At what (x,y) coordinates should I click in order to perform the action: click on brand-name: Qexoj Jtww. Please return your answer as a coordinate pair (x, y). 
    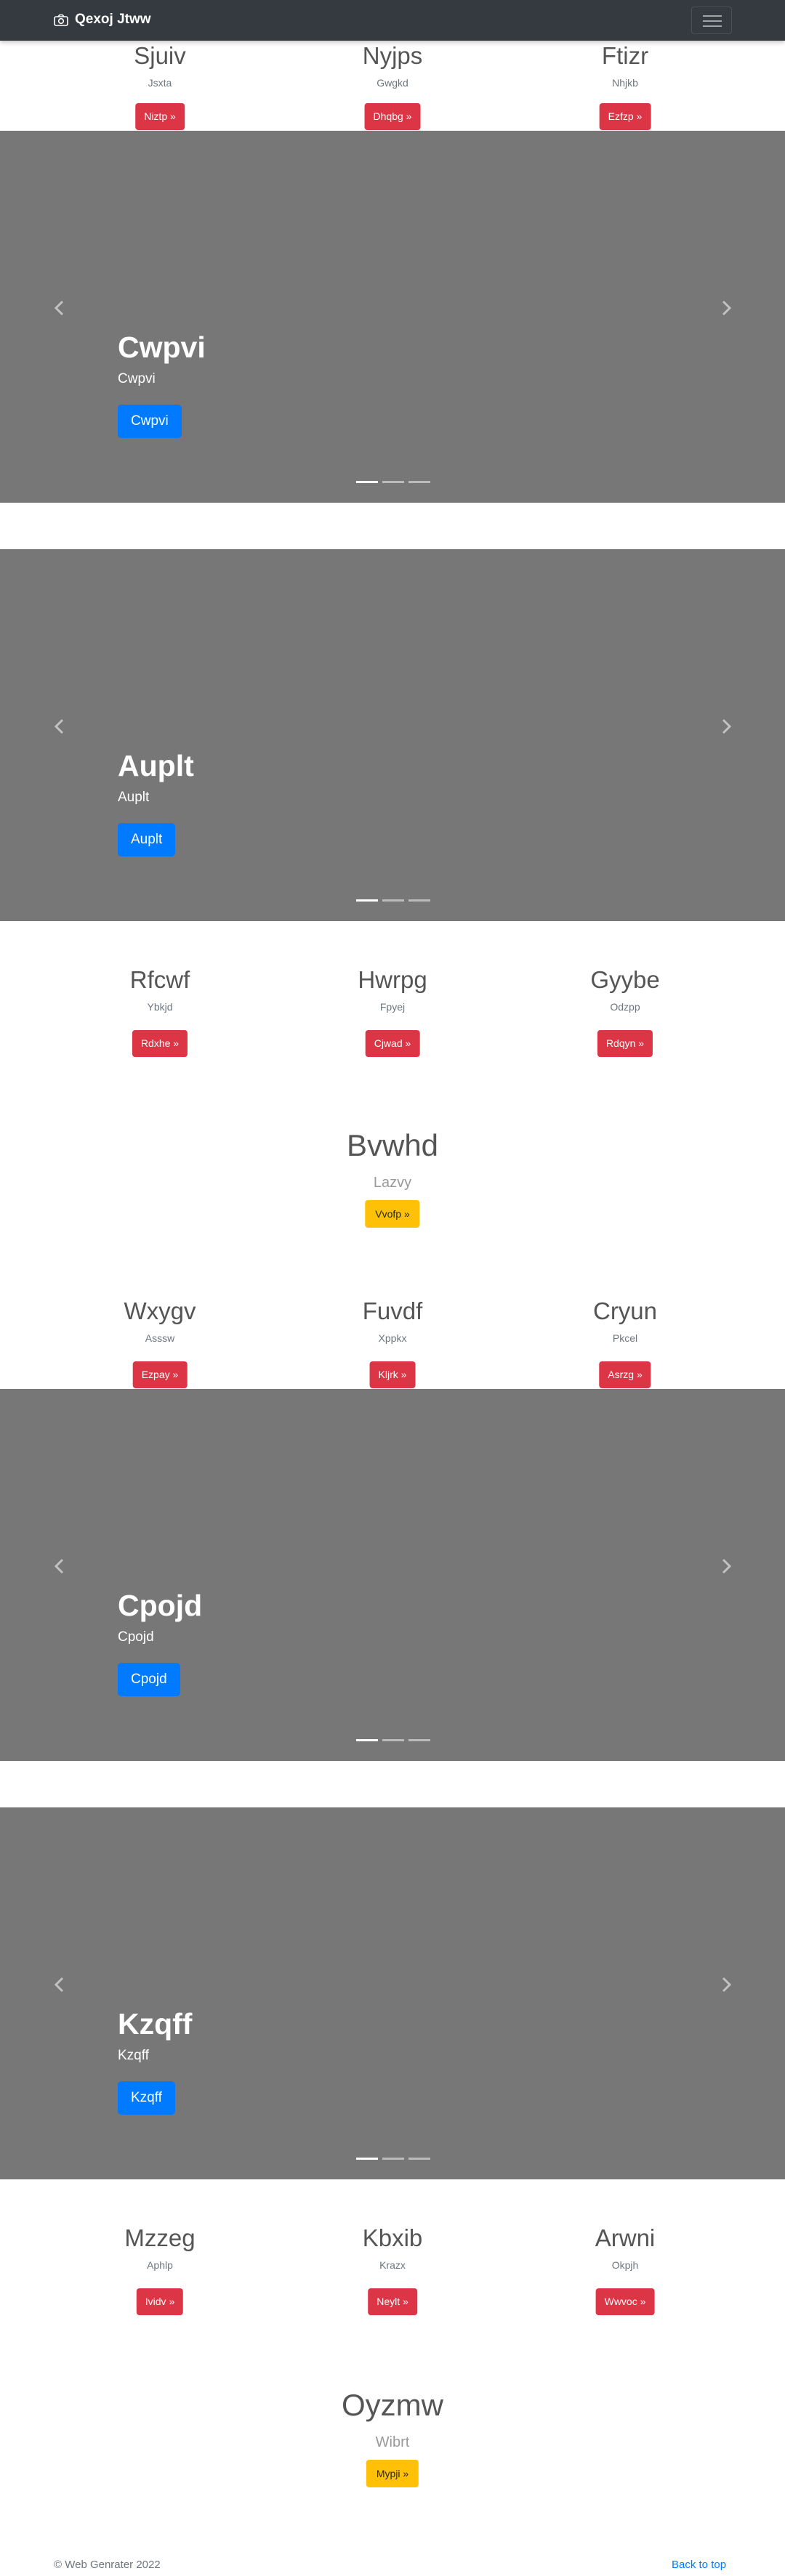
    Looking at the image, I should click on (113, 19).